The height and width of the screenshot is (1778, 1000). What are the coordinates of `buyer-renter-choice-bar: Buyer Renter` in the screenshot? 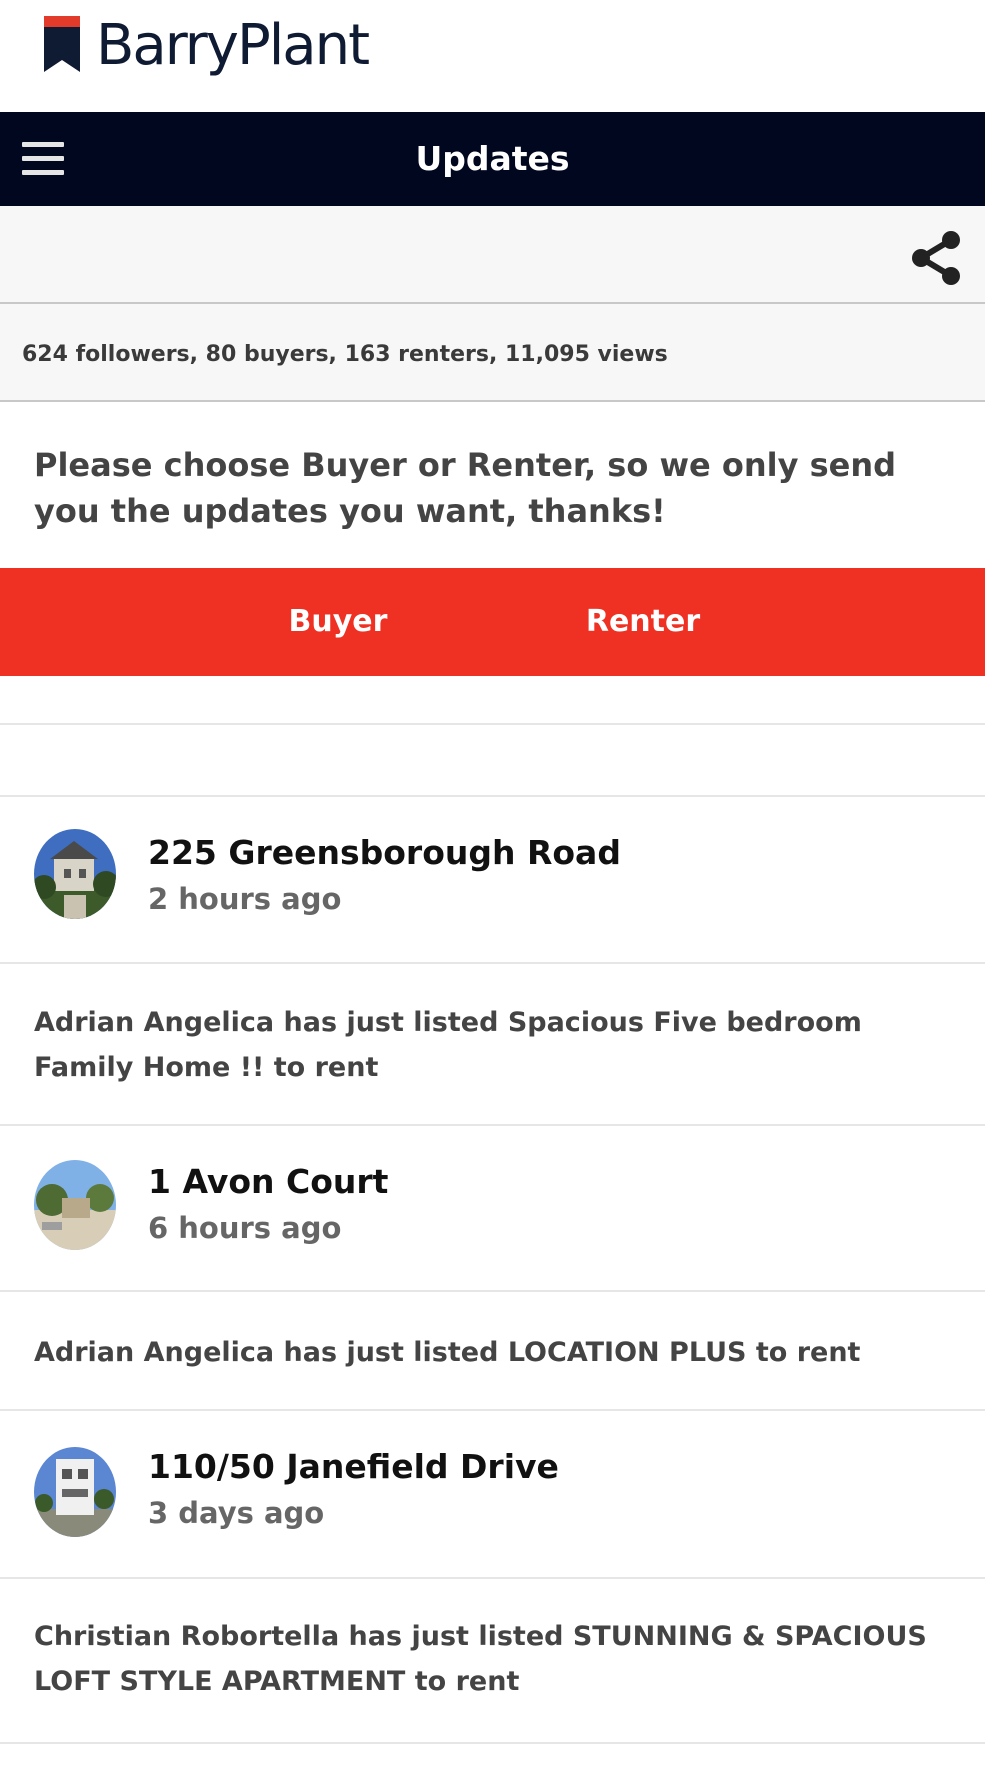 It's located at (492, 622).